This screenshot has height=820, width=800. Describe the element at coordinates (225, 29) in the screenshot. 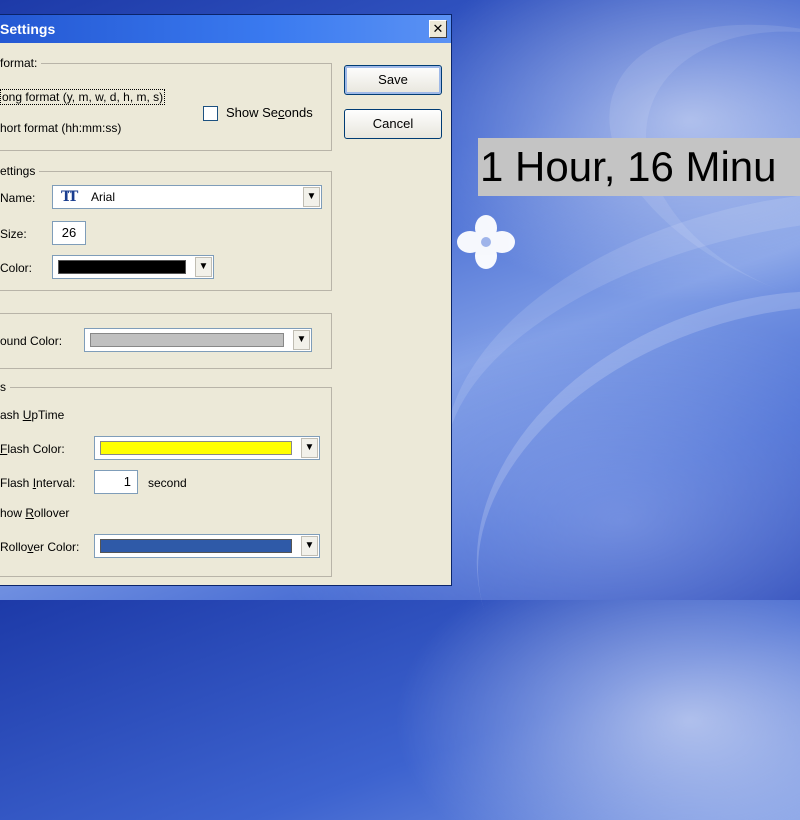

I see `dialog-titlebar: Settings ✕` at that location.